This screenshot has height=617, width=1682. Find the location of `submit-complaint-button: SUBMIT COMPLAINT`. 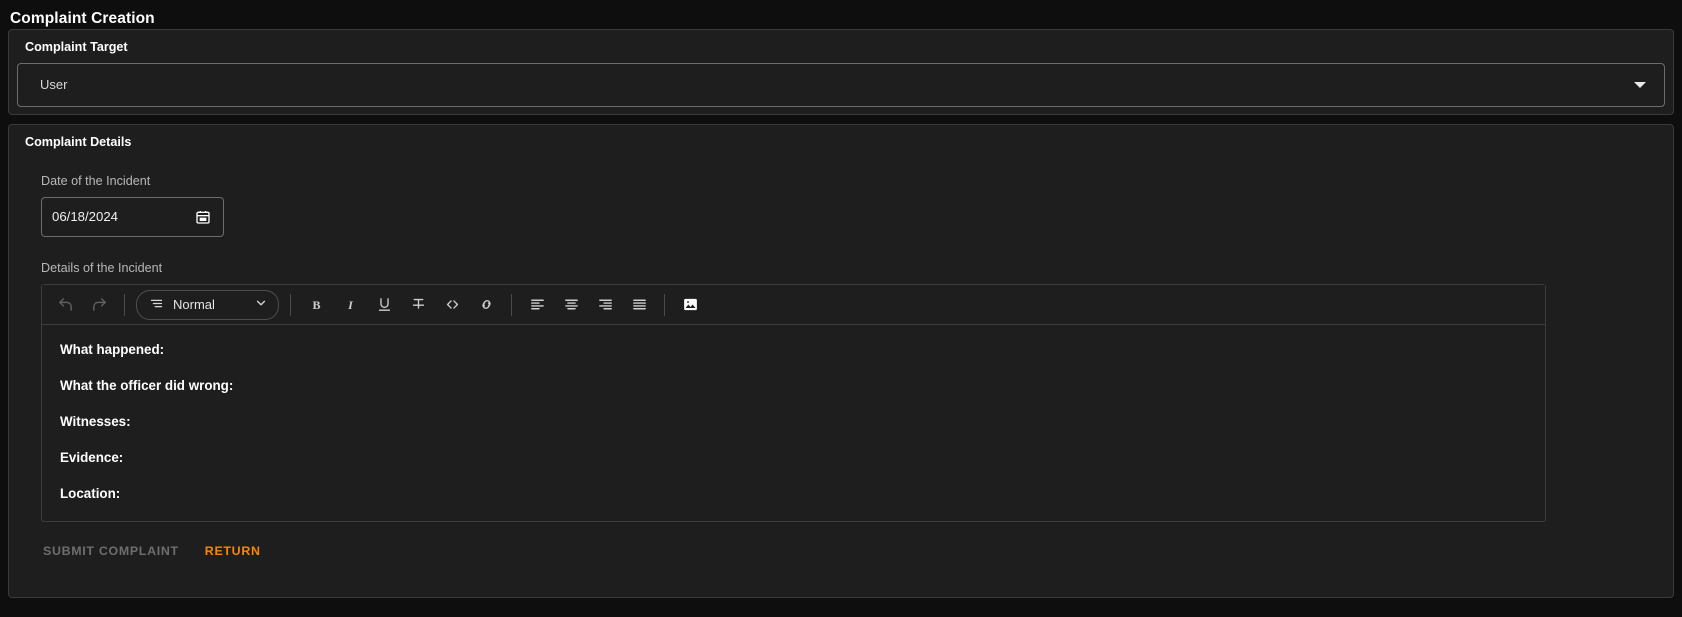

submit-complaint-button: SUBMIT COMPLAINT is located at coordinates (111, 551).